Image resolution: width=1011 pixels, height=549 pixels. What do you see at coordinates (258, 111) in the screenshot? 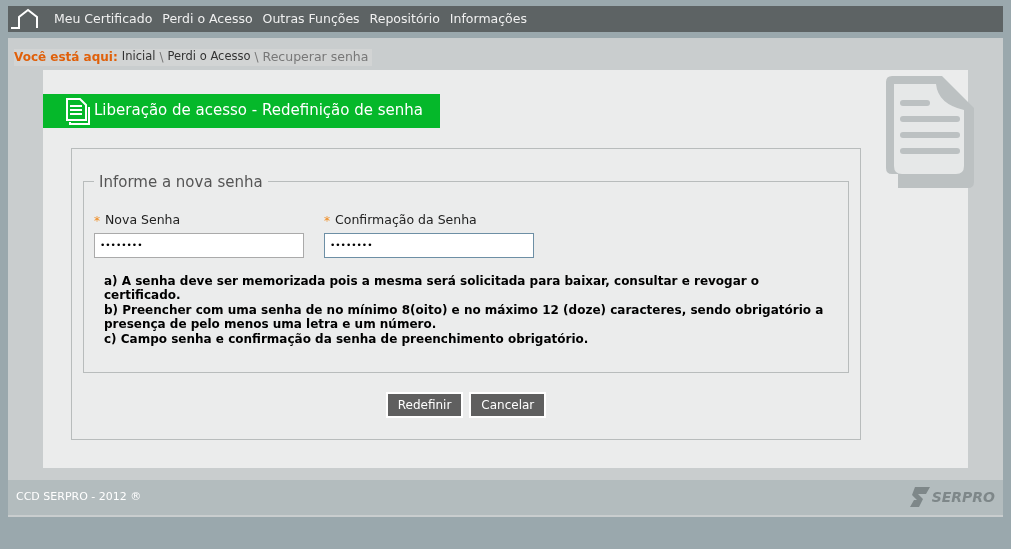
I see `page-title: Liberação de acesso - Redefinição de senha` at bounding box center [258, 111].